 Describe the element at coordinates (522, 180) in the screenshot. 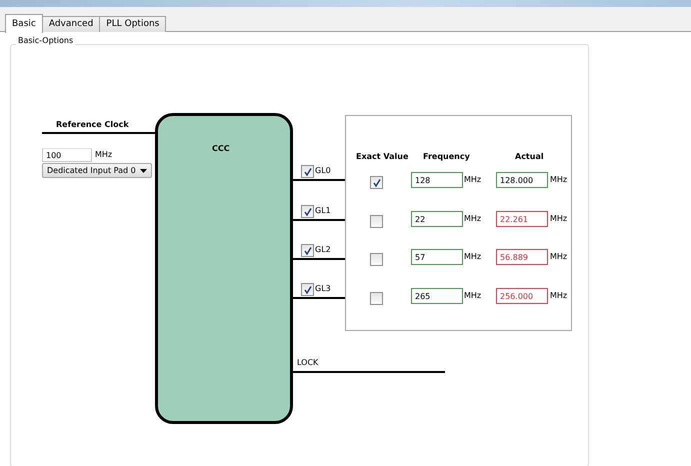

I see `actual-field: 128.000` at that location.